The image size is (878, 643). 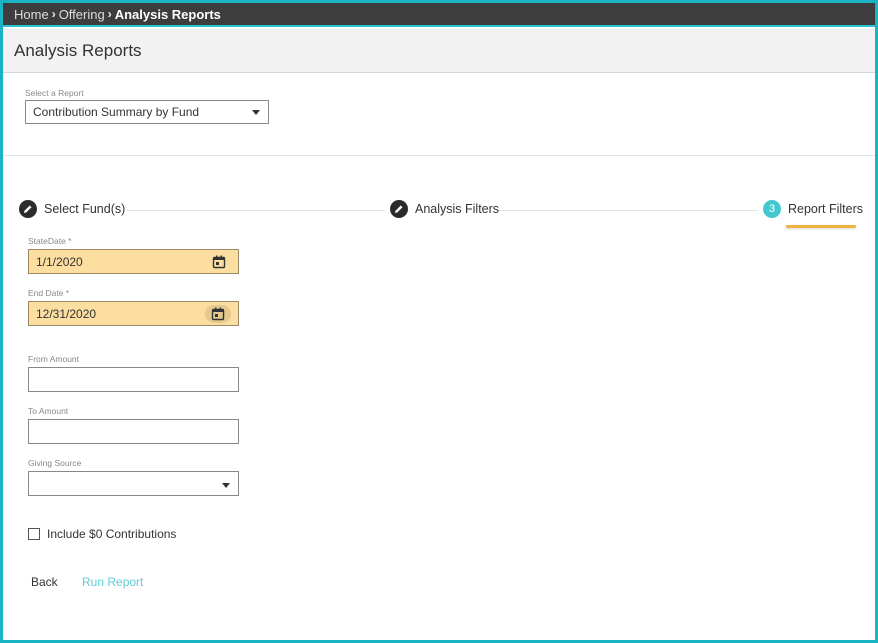 What do you see at coordinates (48, 411) in the screenshot?
I see `to-amount-label: To Amount` at bounding box center [48, 411].